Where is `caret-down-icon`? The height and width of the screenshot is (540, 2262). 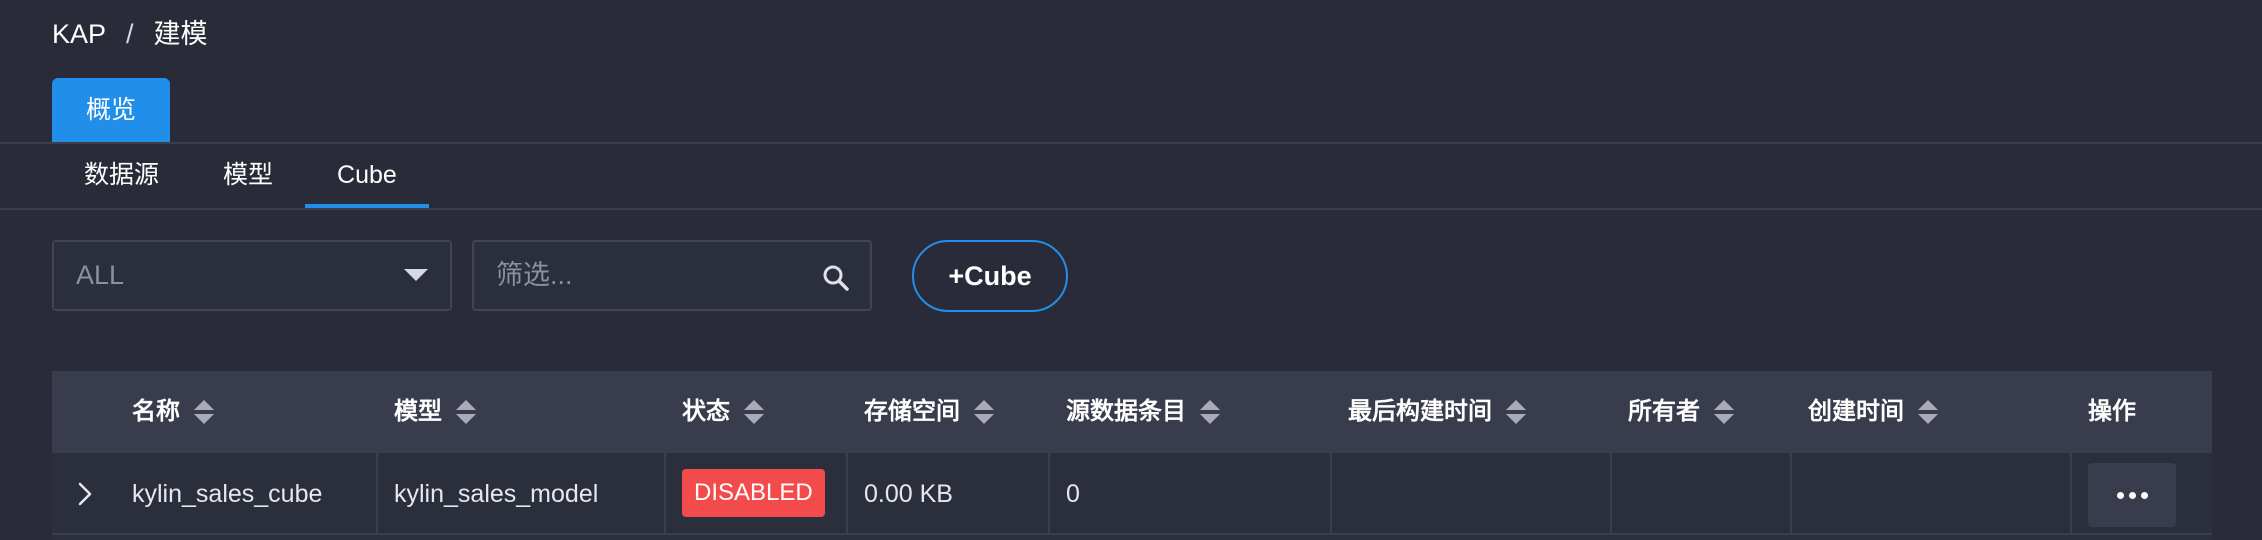 caret-down-icon is located at coordinates (416, 275).